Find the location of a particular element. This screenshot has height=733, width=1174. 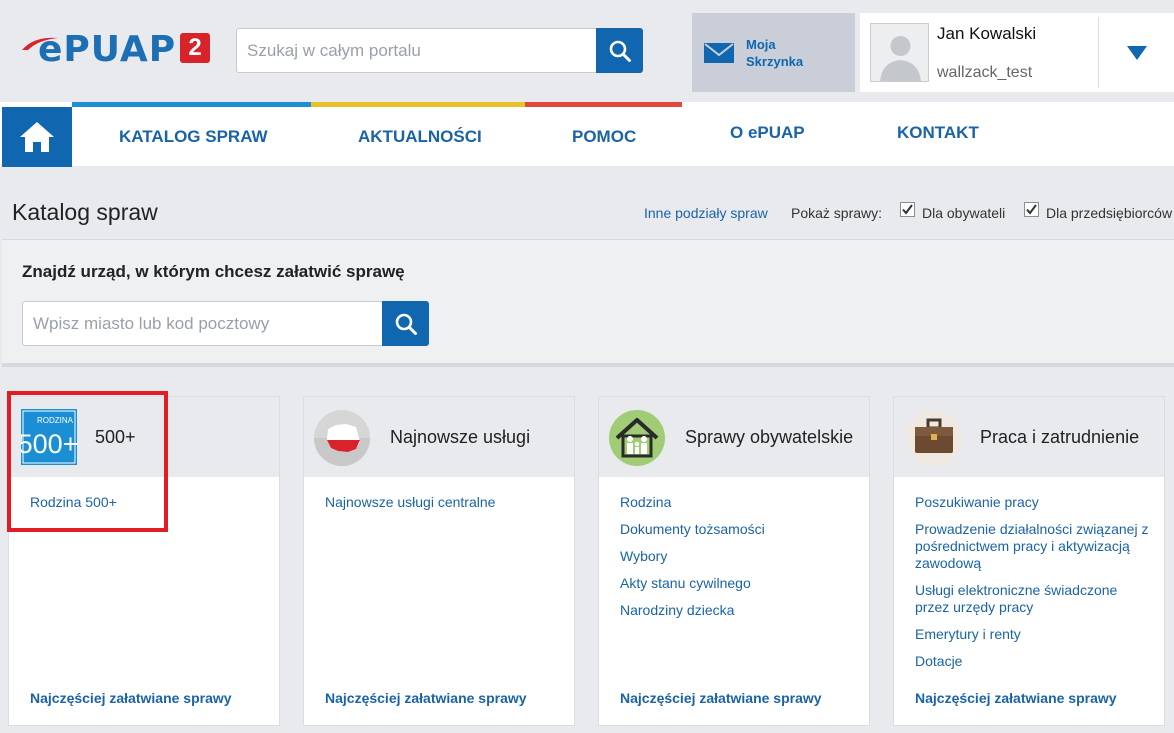

filter-entrepreneurs-label: Dla przedsiębiorców is located at coordinates (1109, 213).